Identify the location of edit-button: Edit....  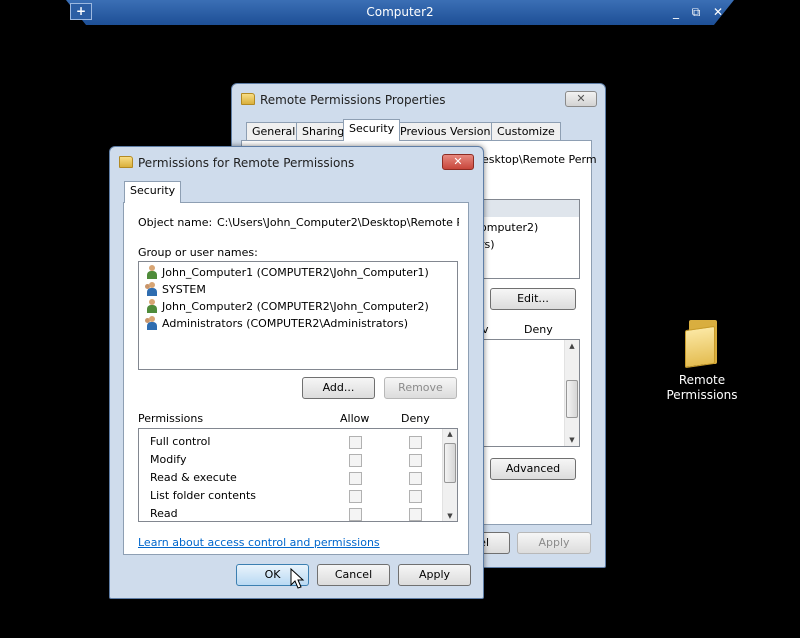
(533, 299).